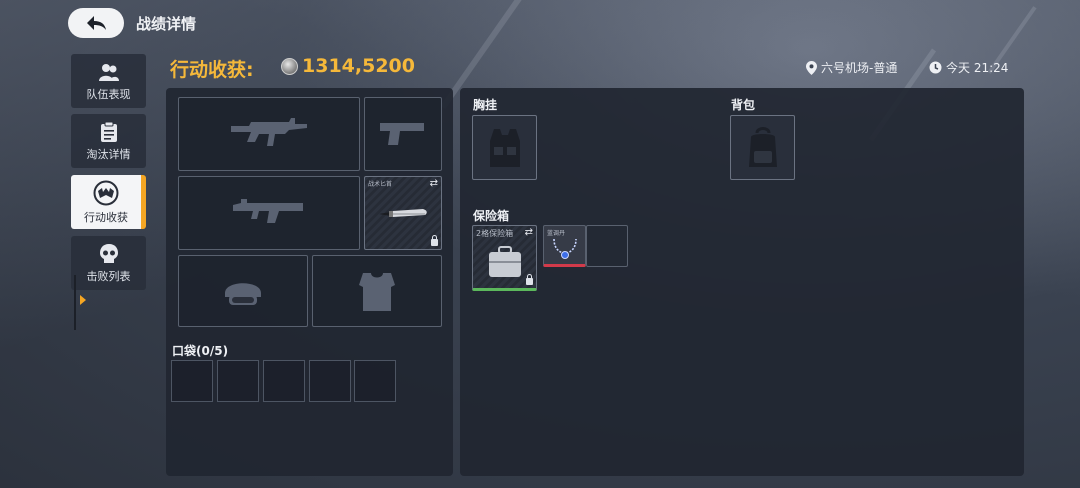  Describe the element at coordinates (859, 68) in the screenshot. I see `location-text: 六号机场-普通` at that location.